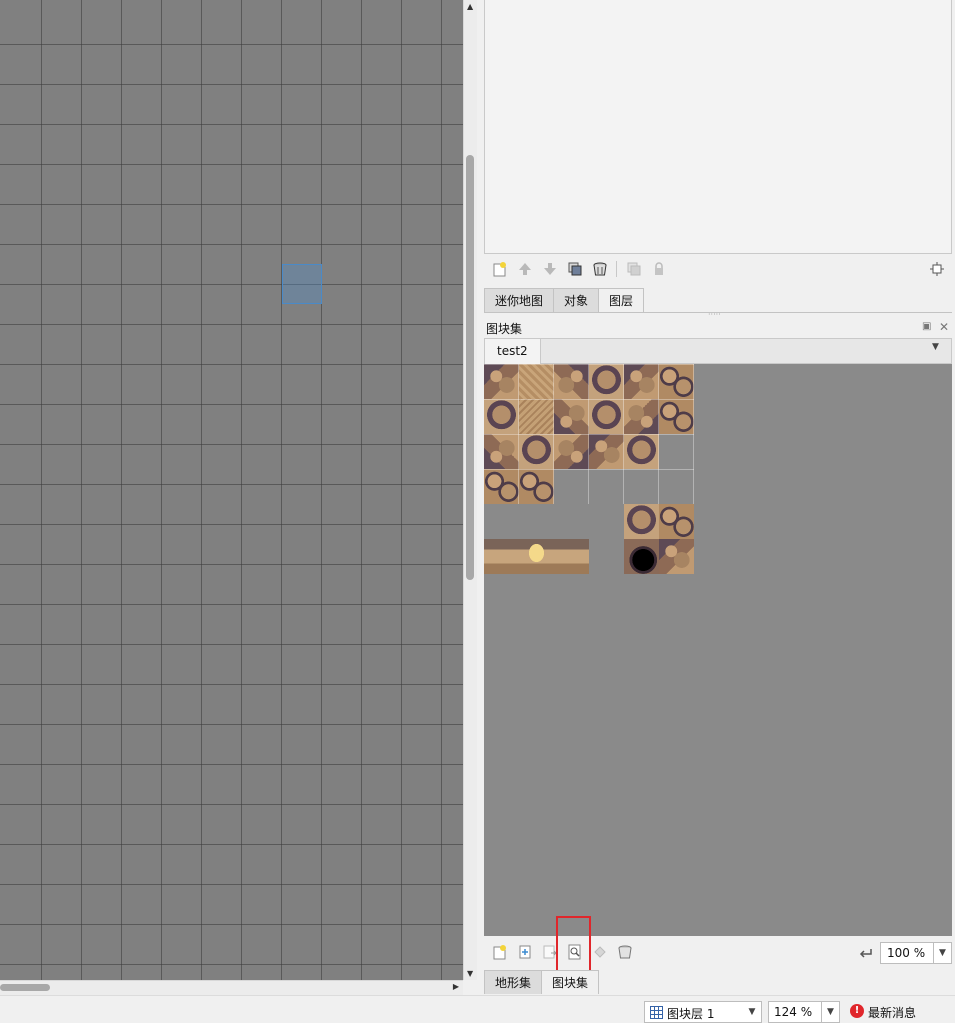 This screenshot has height=1023, width=955. What do you see at coordinates (621, 300) in the screenshot?
I see `tab-layers: 图层` at bounding box center [621, 300].